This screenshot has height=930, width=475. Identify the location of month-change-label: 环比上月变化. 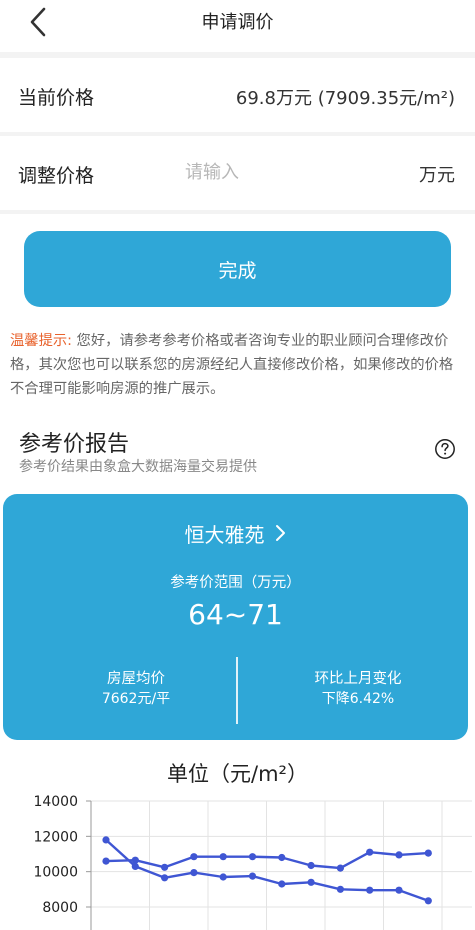
(358, 679).